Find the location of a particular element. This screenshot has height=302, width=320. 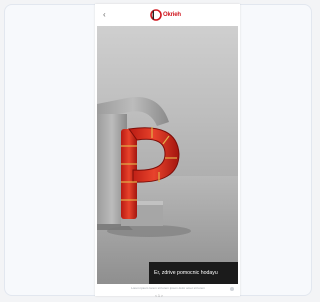

page-indicator: < 1 > is located at coordinates (159, 296).